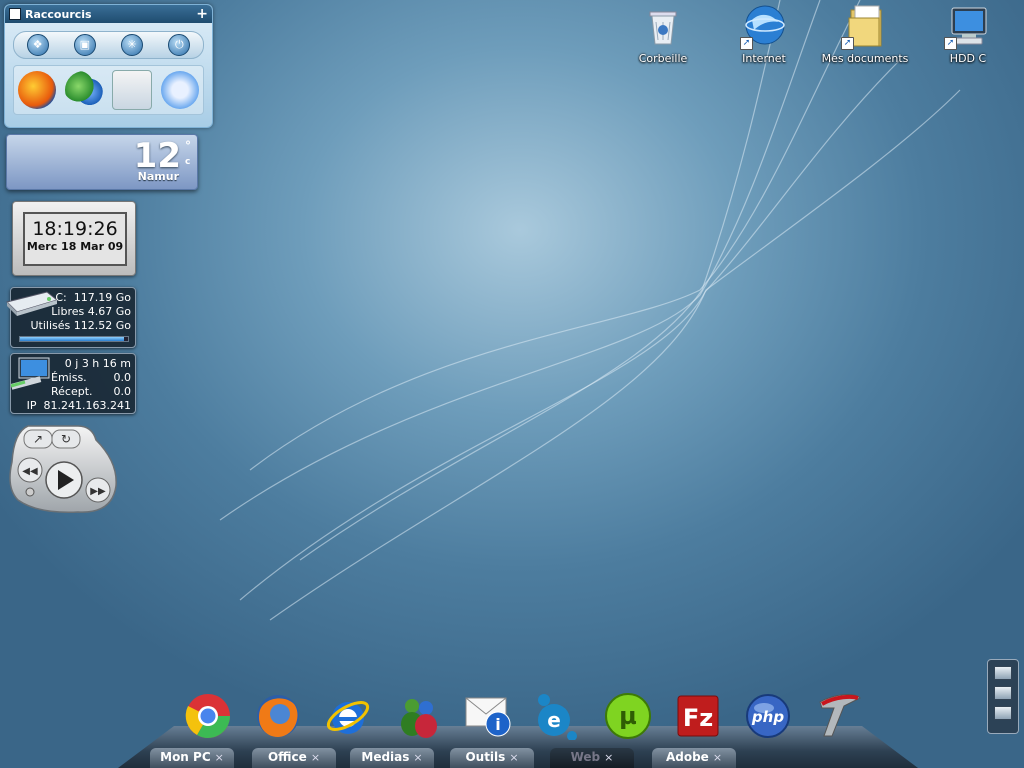 Image resolution: width=1024 pixels, height=768 pixels. I want to click on disk-used-row: Utilisés 112.52 Go, so click(80, 325).